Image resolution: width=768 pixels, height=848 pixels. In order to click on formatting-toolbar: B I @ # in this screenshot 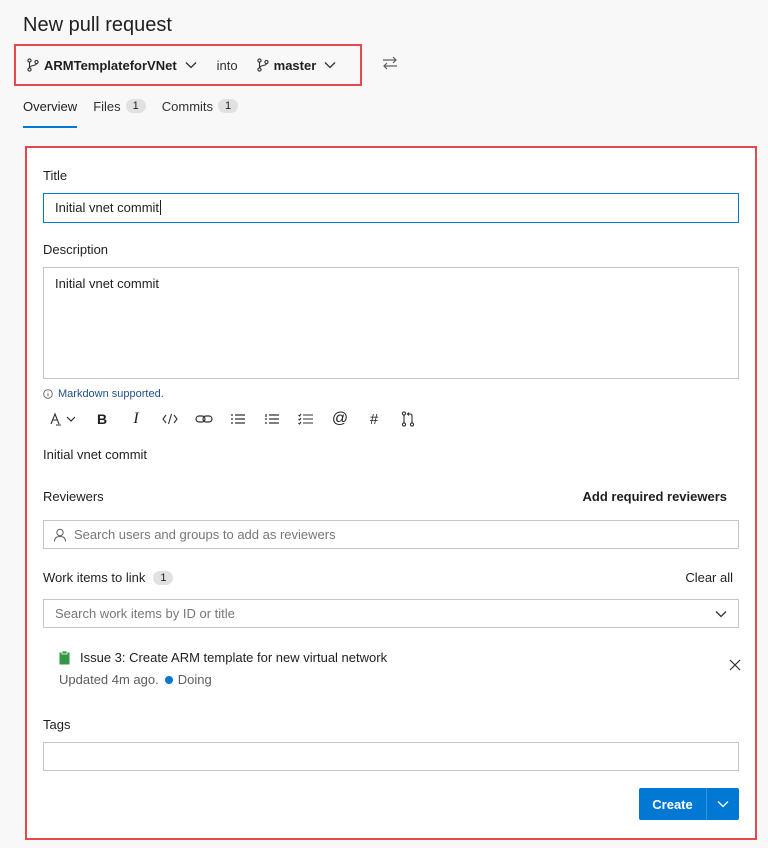, I will do `click(234, 419)`.